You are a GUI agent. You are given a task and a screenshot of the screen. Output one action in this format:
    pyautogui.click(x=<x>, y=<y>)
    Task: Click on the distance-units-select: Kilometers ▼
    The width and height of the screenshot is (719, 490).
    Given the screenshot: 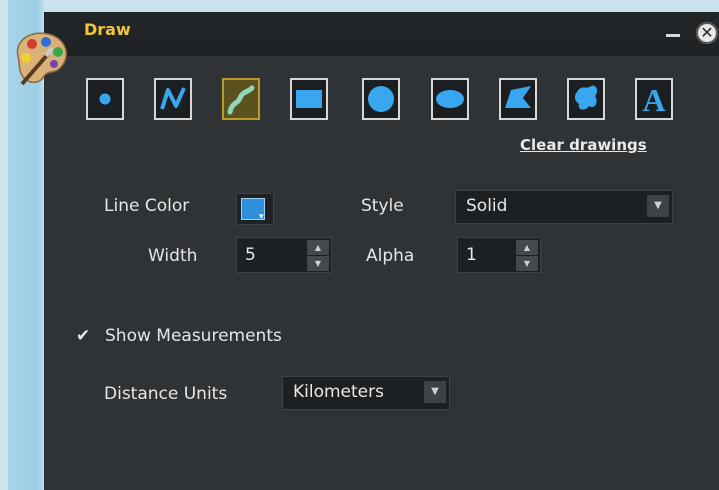 What is the action you would take?
    pyautogui.click(x=366, y=393)
    